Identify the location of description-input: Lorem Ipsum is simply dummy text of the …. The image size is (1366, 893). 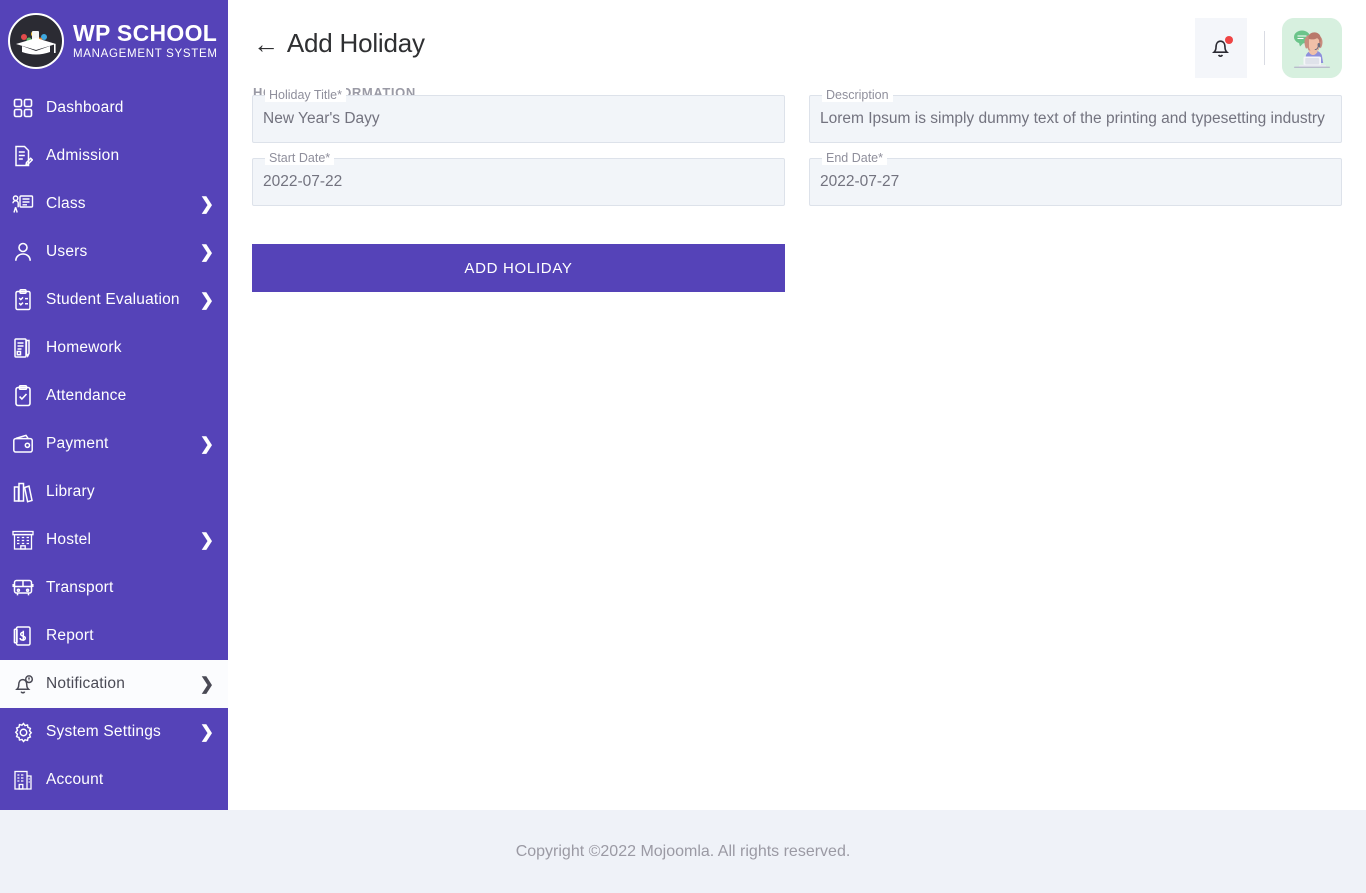
(1078, 119).